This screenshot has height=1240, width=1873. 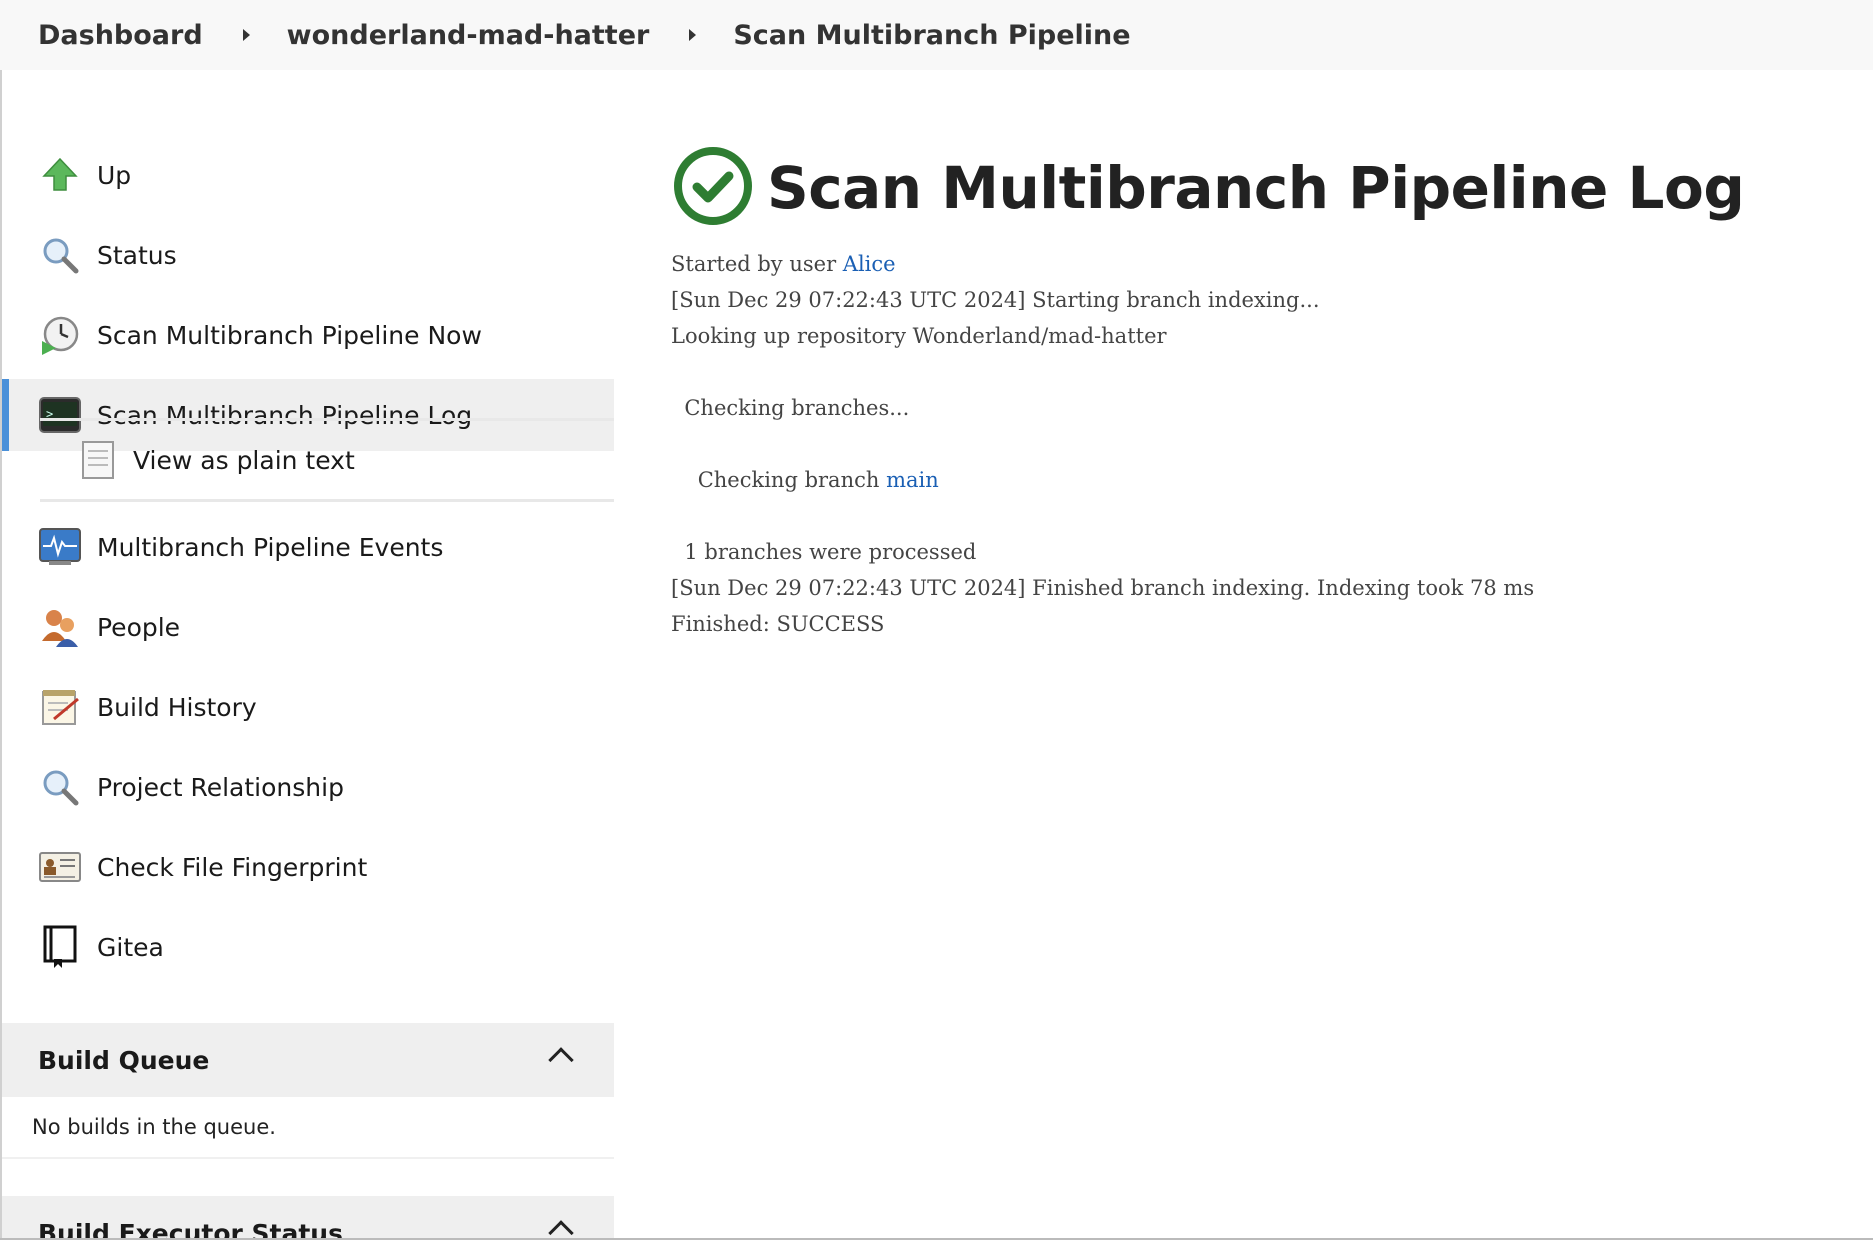 I want to click on build-executor-header: Build Executor Status, so click(x=308, y=1218).